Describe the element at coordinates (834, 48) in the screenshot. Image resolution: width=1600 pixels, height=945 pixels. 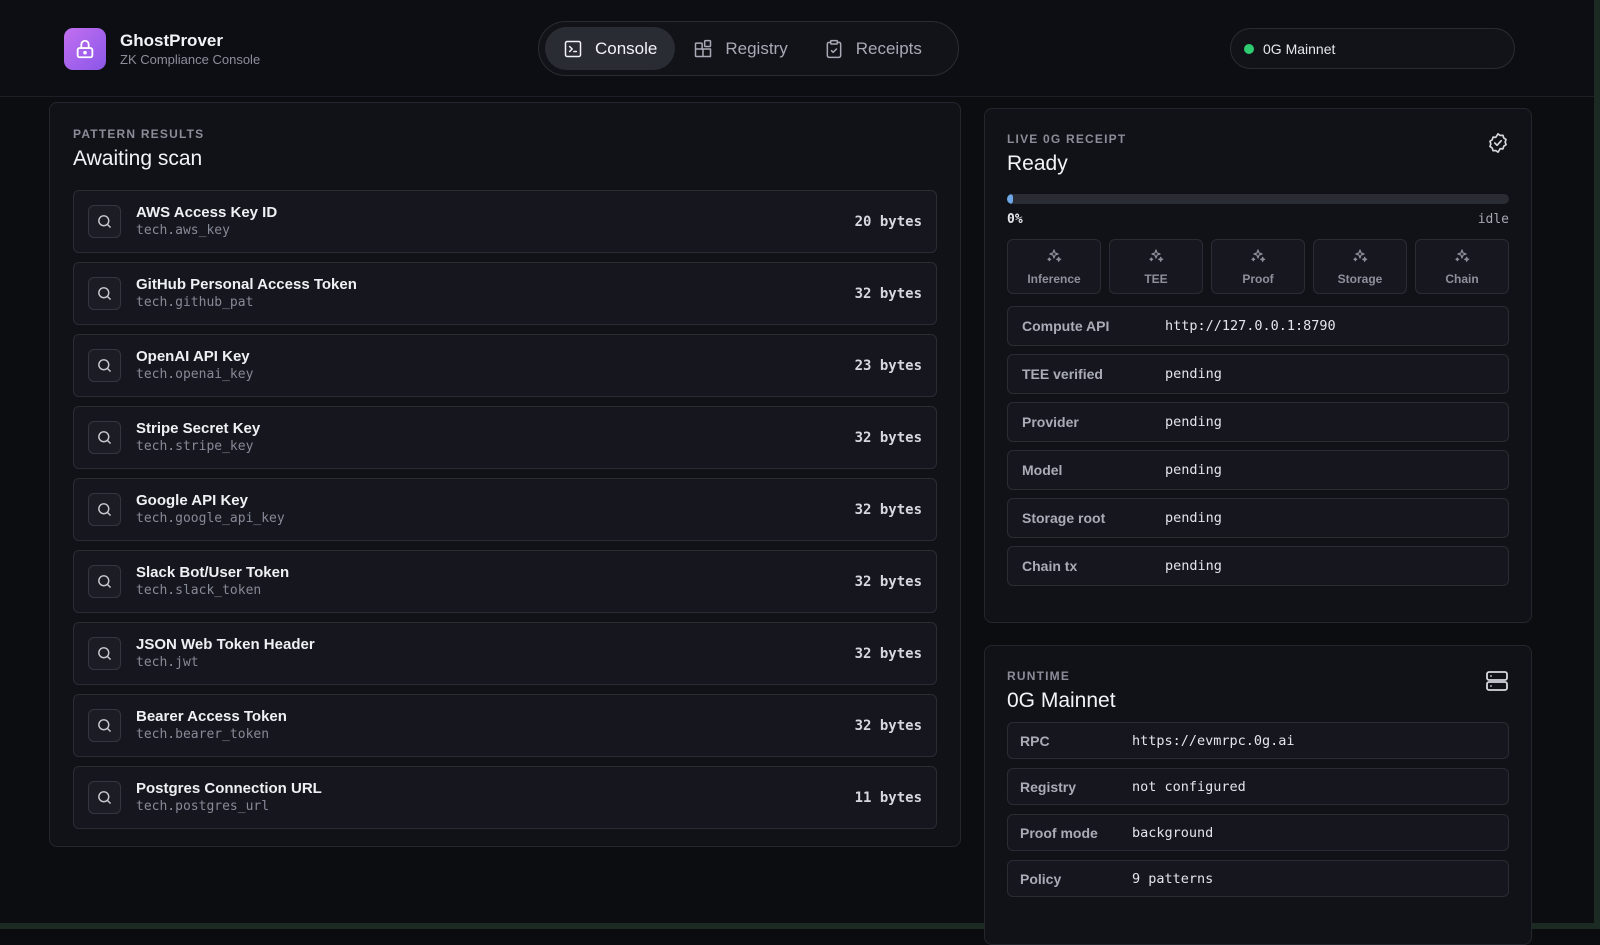
I see `clipboard-check-icon` at that location.